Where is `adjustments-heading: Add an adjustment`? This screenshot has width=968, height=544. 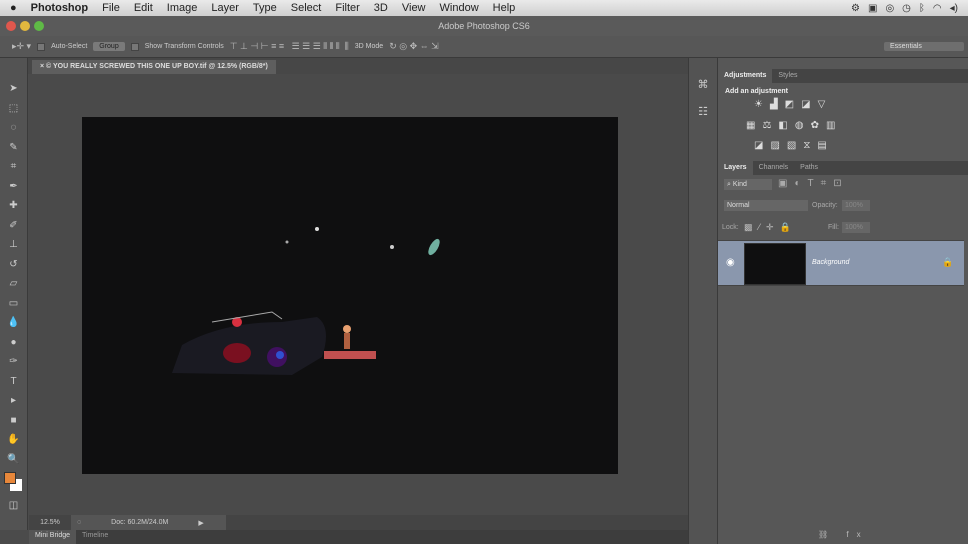 adjustments-heading: Add an adjustment is located at coordinates (757, 91).